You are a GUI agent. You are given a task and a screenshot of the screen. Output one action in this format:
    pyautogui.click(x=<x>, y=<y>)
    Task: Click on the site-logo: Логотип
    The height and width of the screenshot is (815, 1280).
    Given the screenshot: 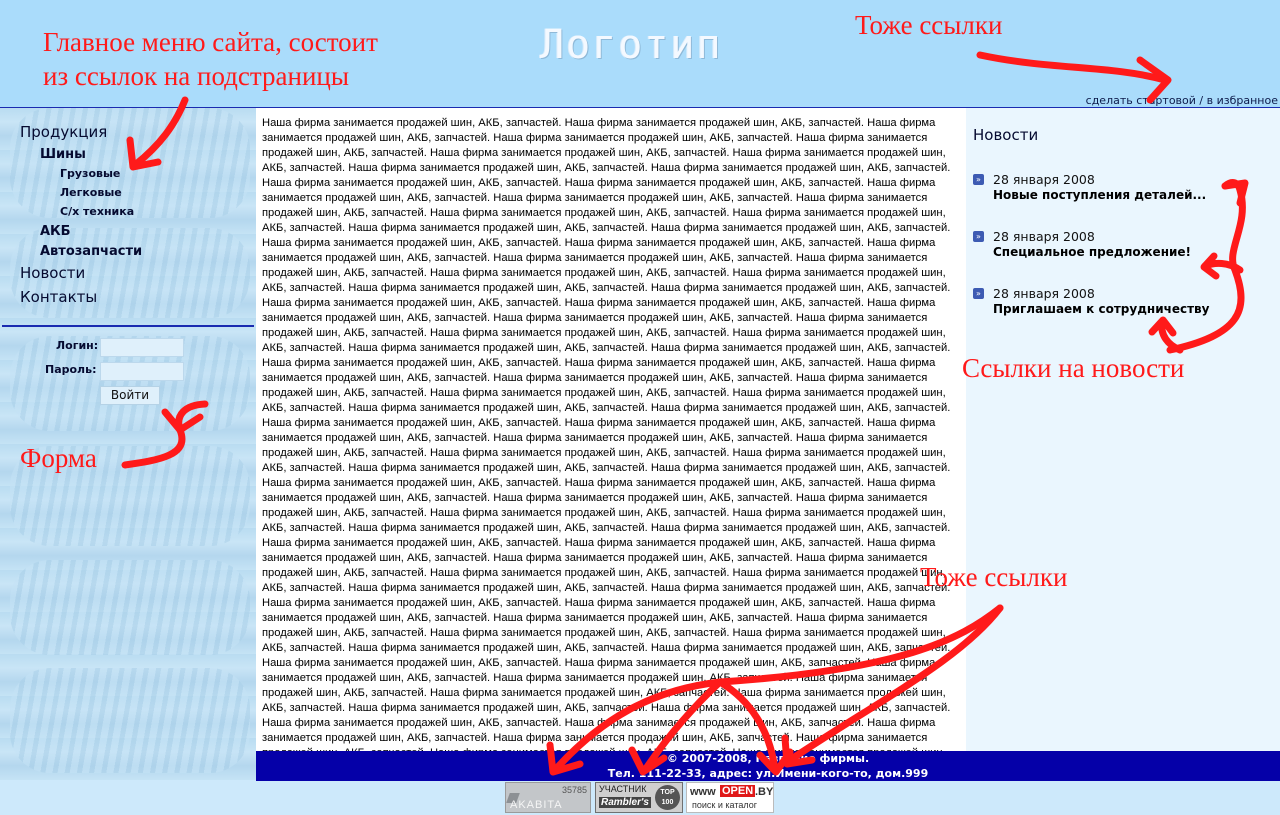 What is the action you would take?
    pyautogui.click(x=631, y=45)
    